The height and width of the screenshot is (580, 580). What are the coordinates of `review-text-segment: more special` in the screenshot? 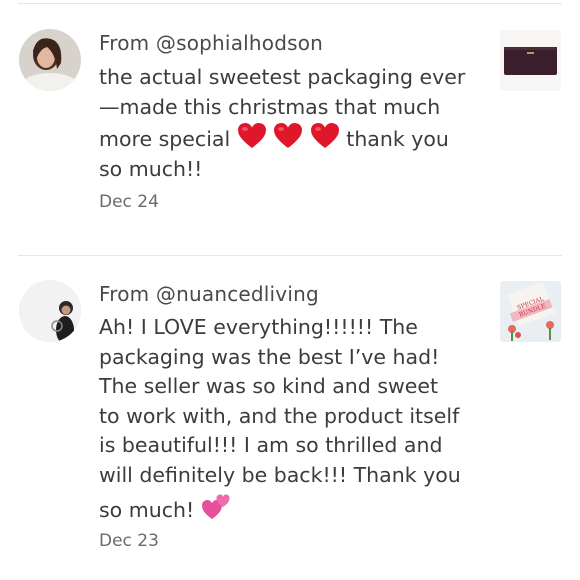 It's located at (165, 139).